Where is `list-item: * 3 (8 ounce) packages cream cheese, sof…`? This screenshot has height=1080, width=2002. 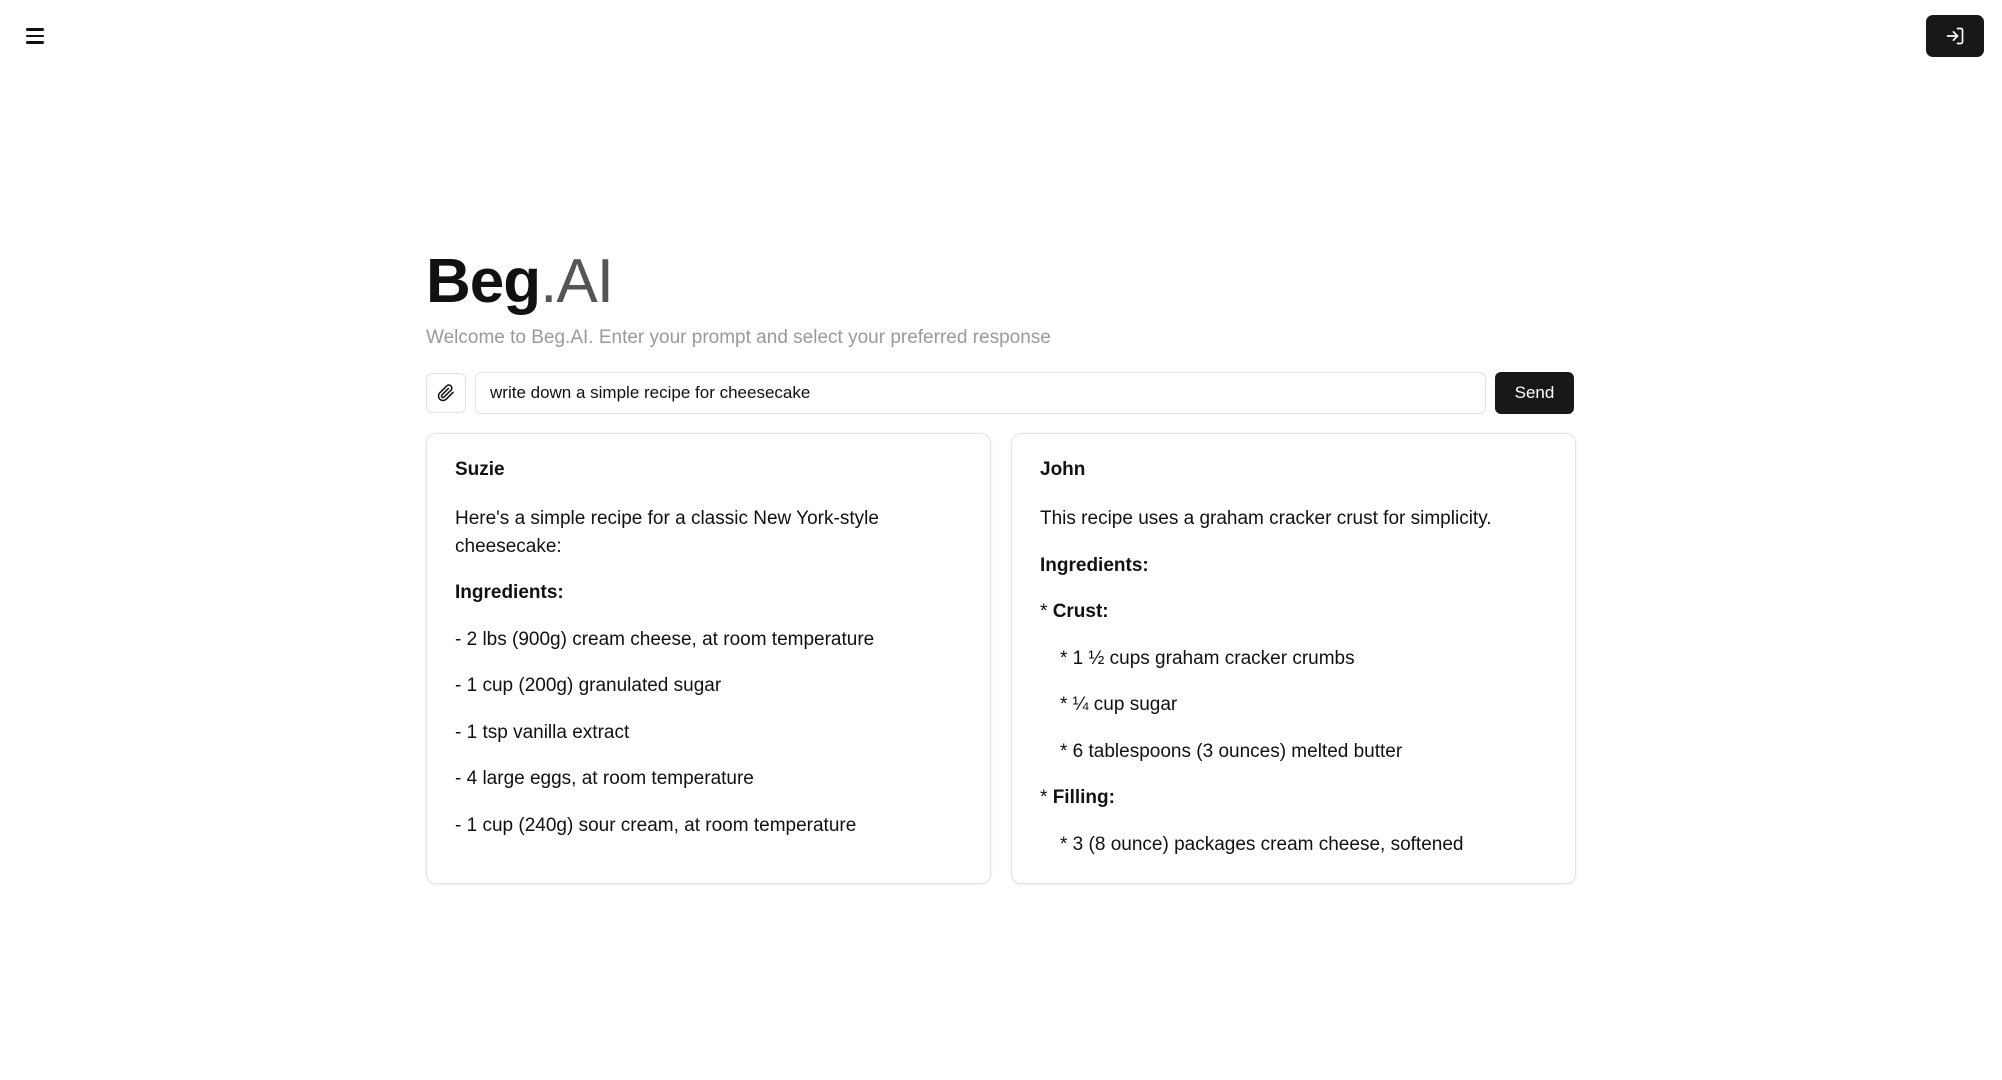 list-item: * 3 (8 ounce) packages cream cheese, sof… is located at coordinates (1262, 844).